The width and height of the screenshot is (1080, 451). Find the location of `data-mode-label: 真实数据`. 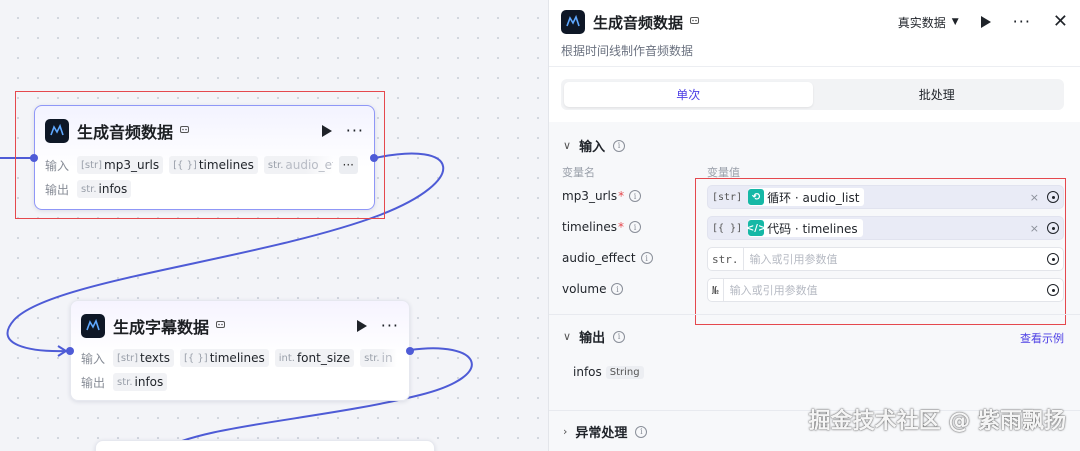

data-mode-label: 真实数据 is located at coordinates (921, 22).